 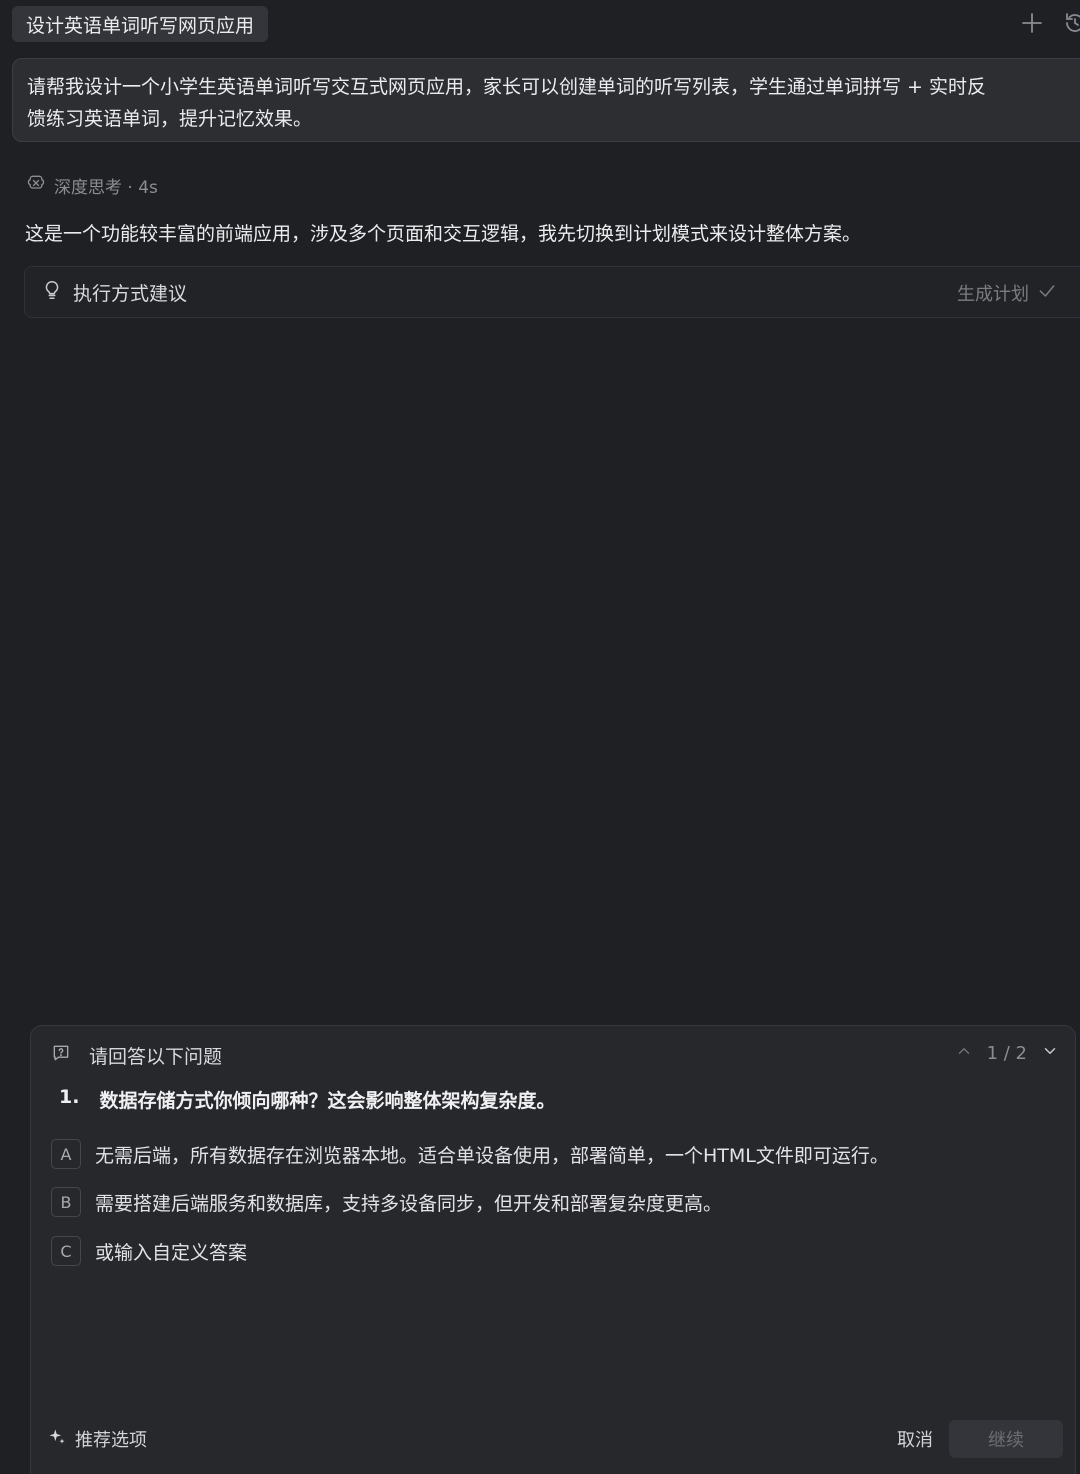 I want to click on question-title: 1. 数据存储方式你倾向哪种？这会影响整体架构复杂度。, so click(x=307, y=1099).